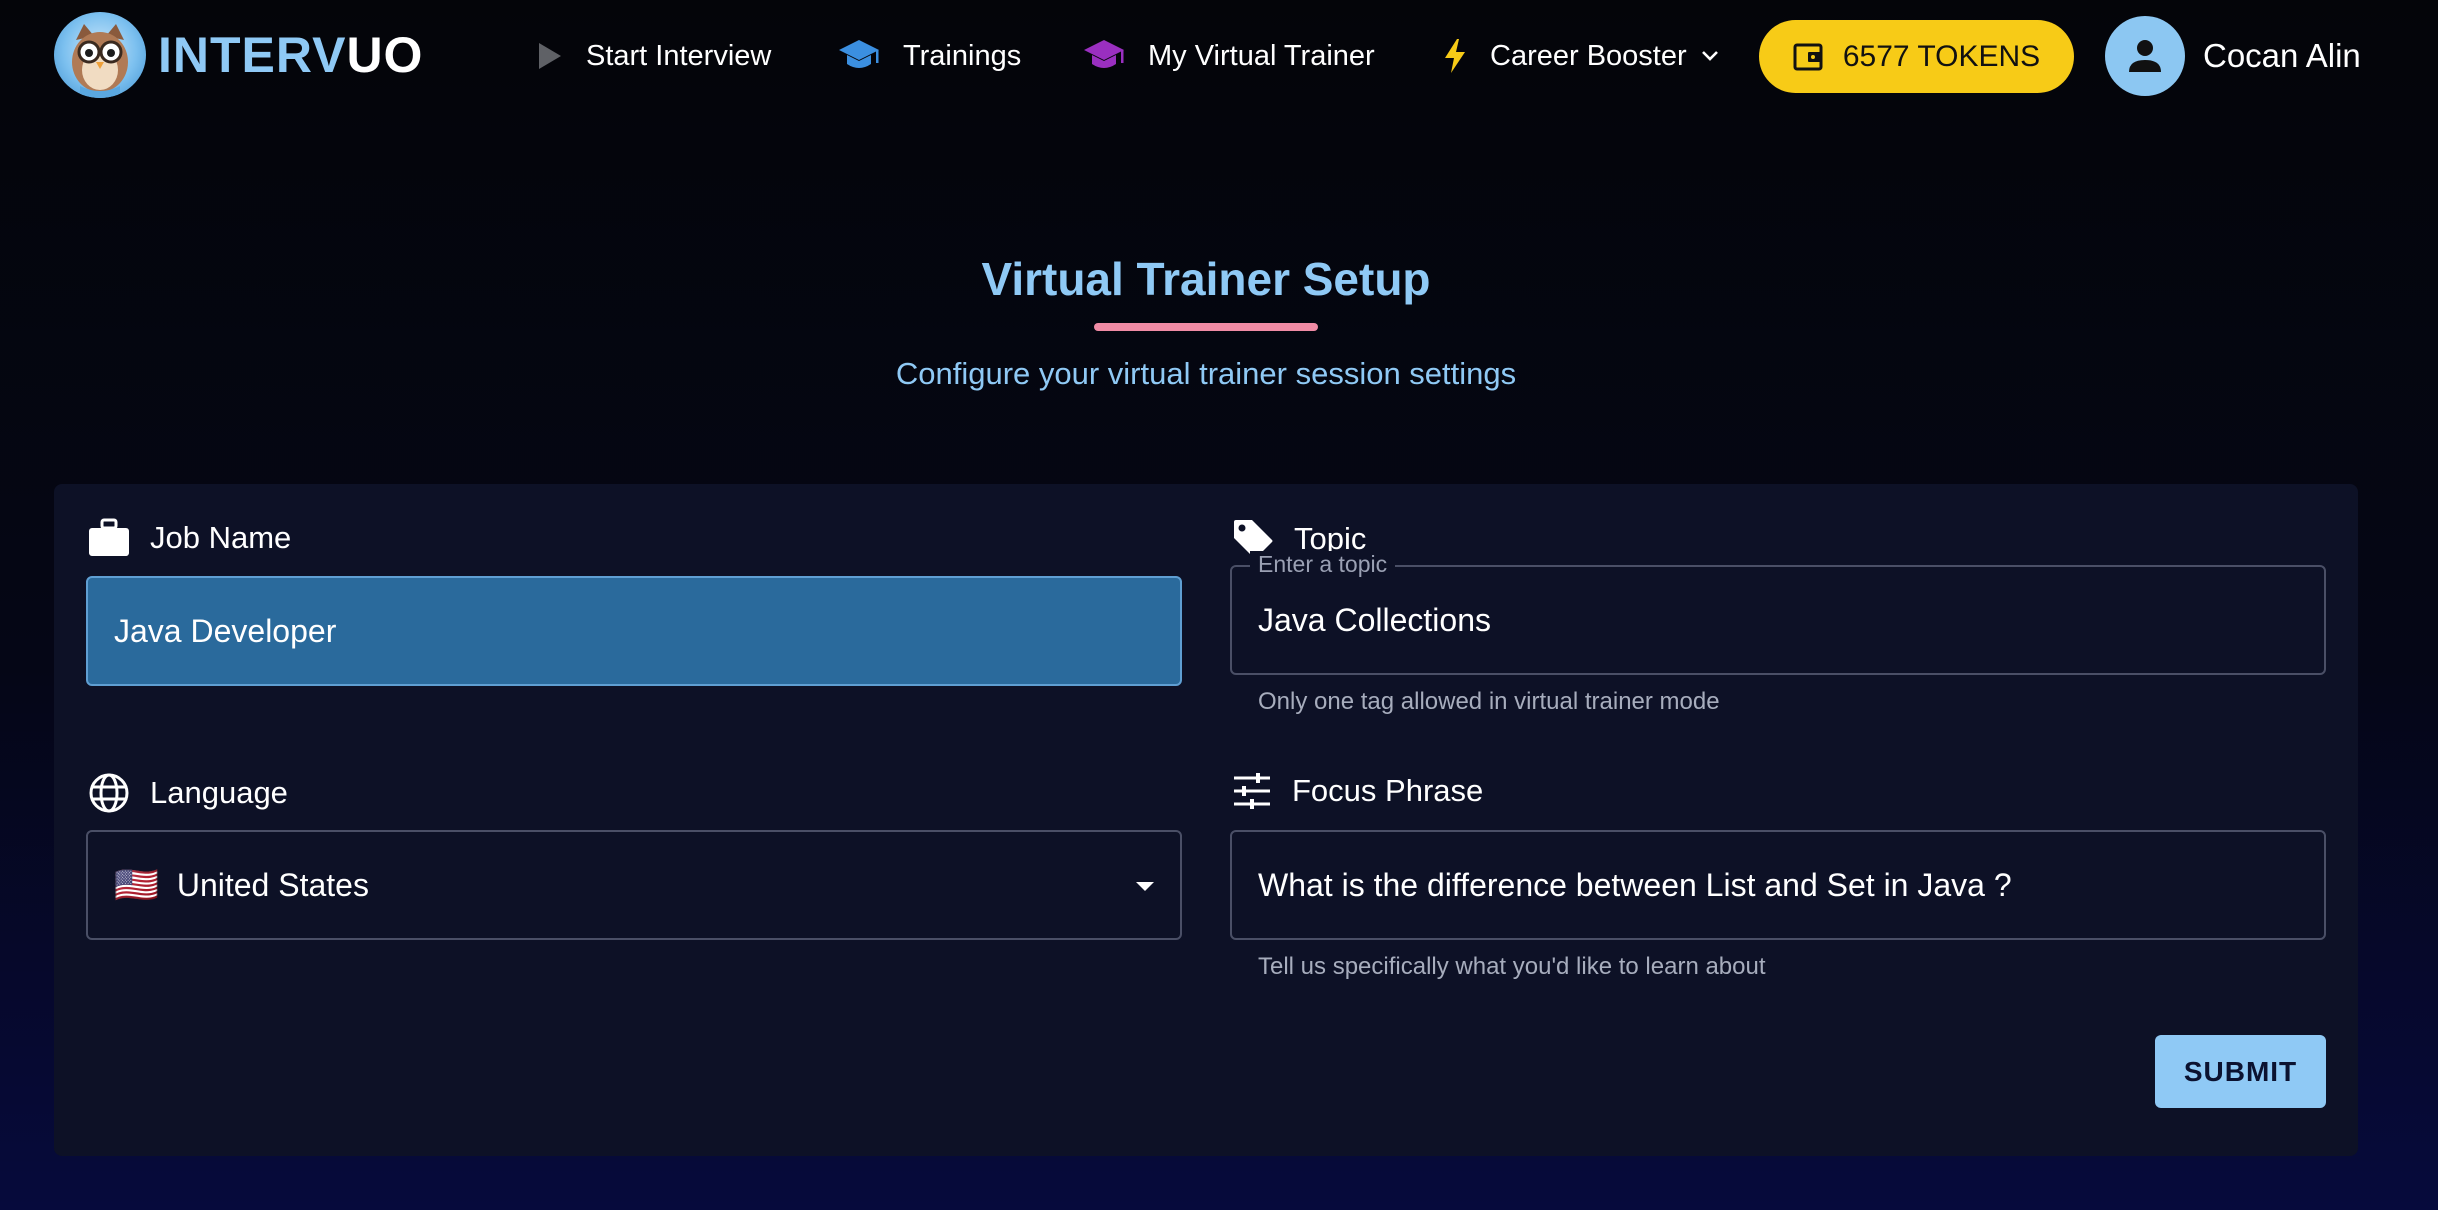  I want to click on chevron-down-icon, so click(1709, 56).